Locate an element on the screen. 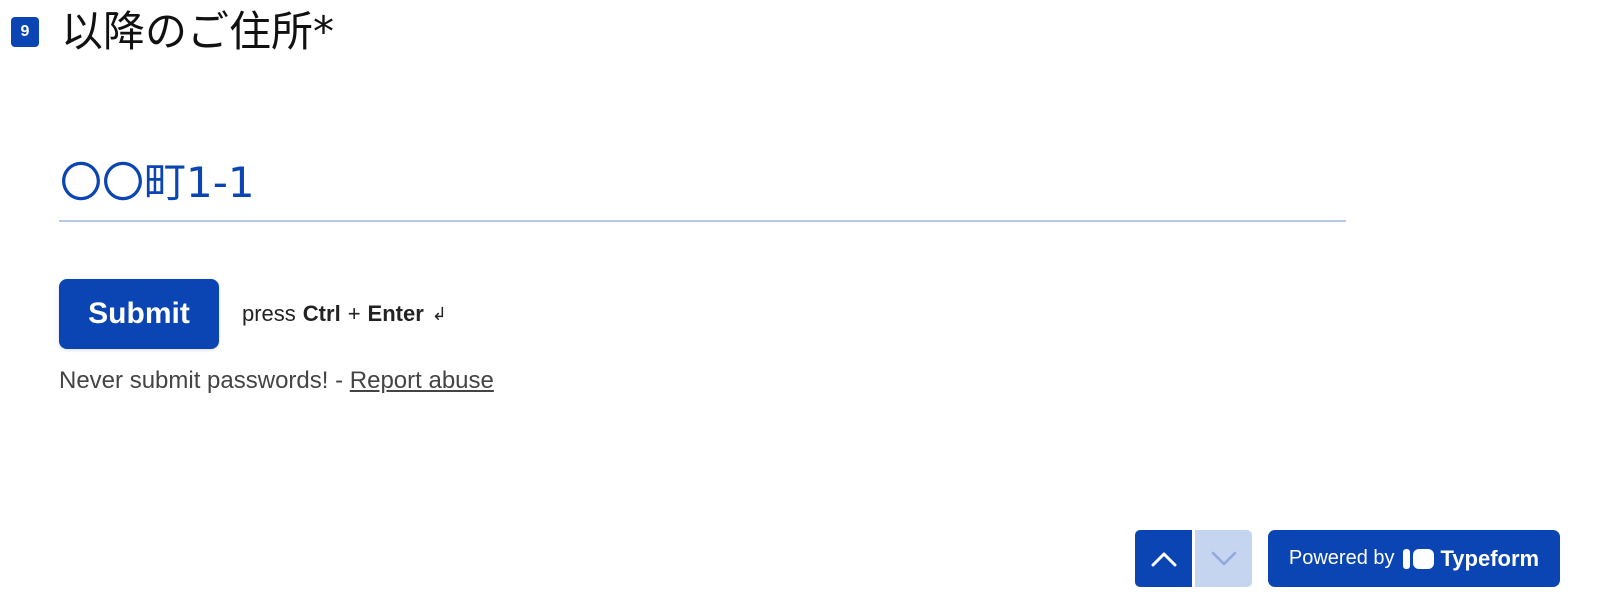 The width and height of the screenshot is (1600, 611). hint-key-enter: Enter is located at coordinates (395, 313).